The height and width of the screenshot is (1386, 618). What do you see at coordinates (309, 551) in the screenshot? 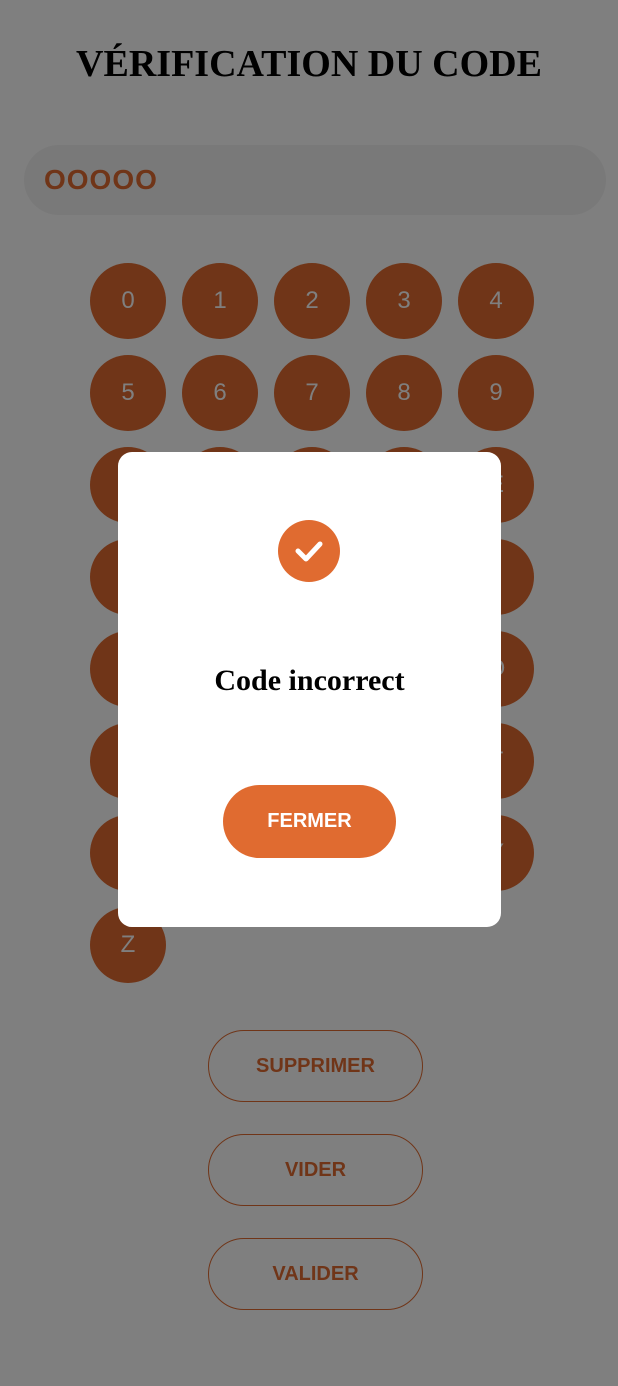
I see `check-icon` at bounding box center [309, 551].